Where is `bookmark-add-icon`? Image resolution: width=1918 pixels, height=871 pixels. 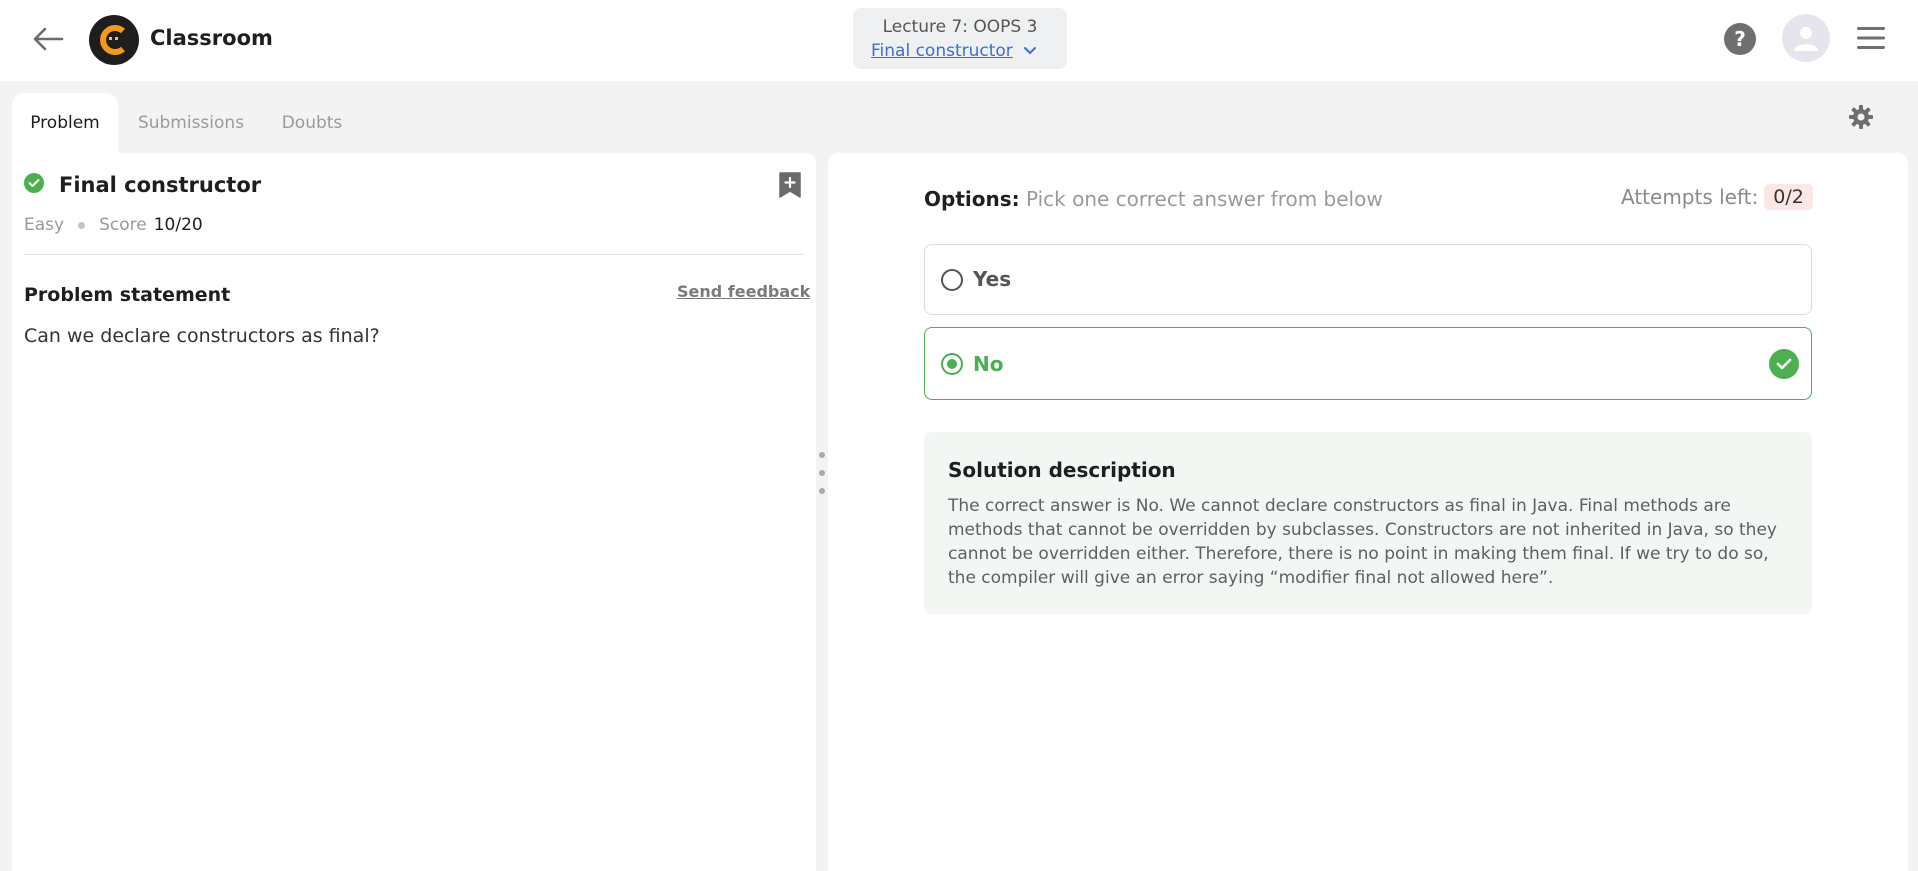 bookmark-add-icon is located at coordinates (790, 185).